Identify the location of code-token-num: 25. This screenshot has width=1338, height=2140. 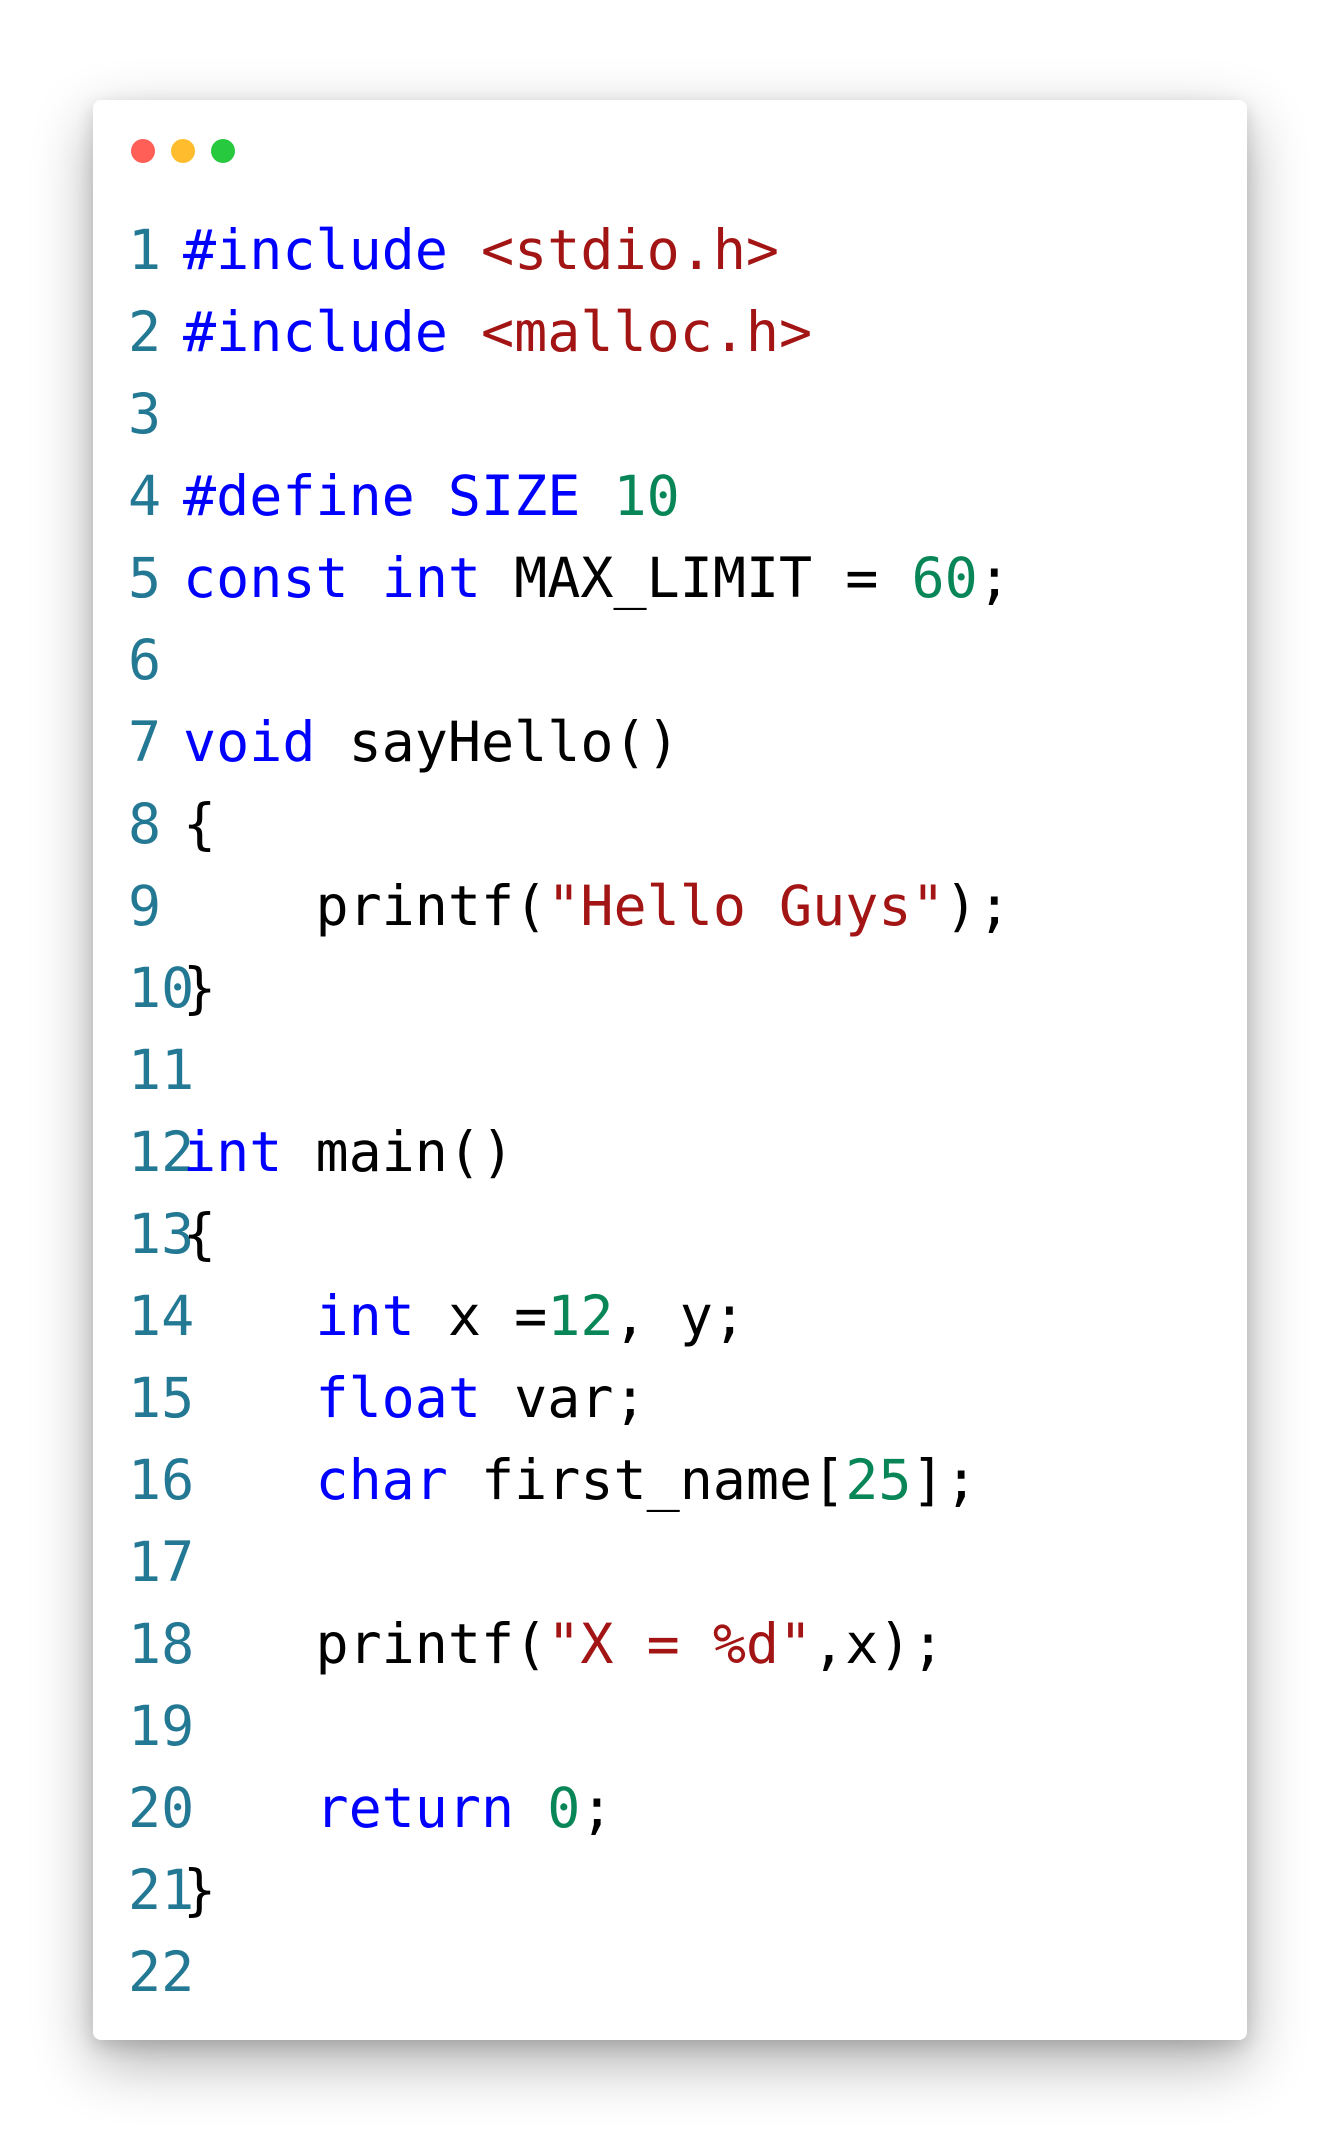
(878, 1480).